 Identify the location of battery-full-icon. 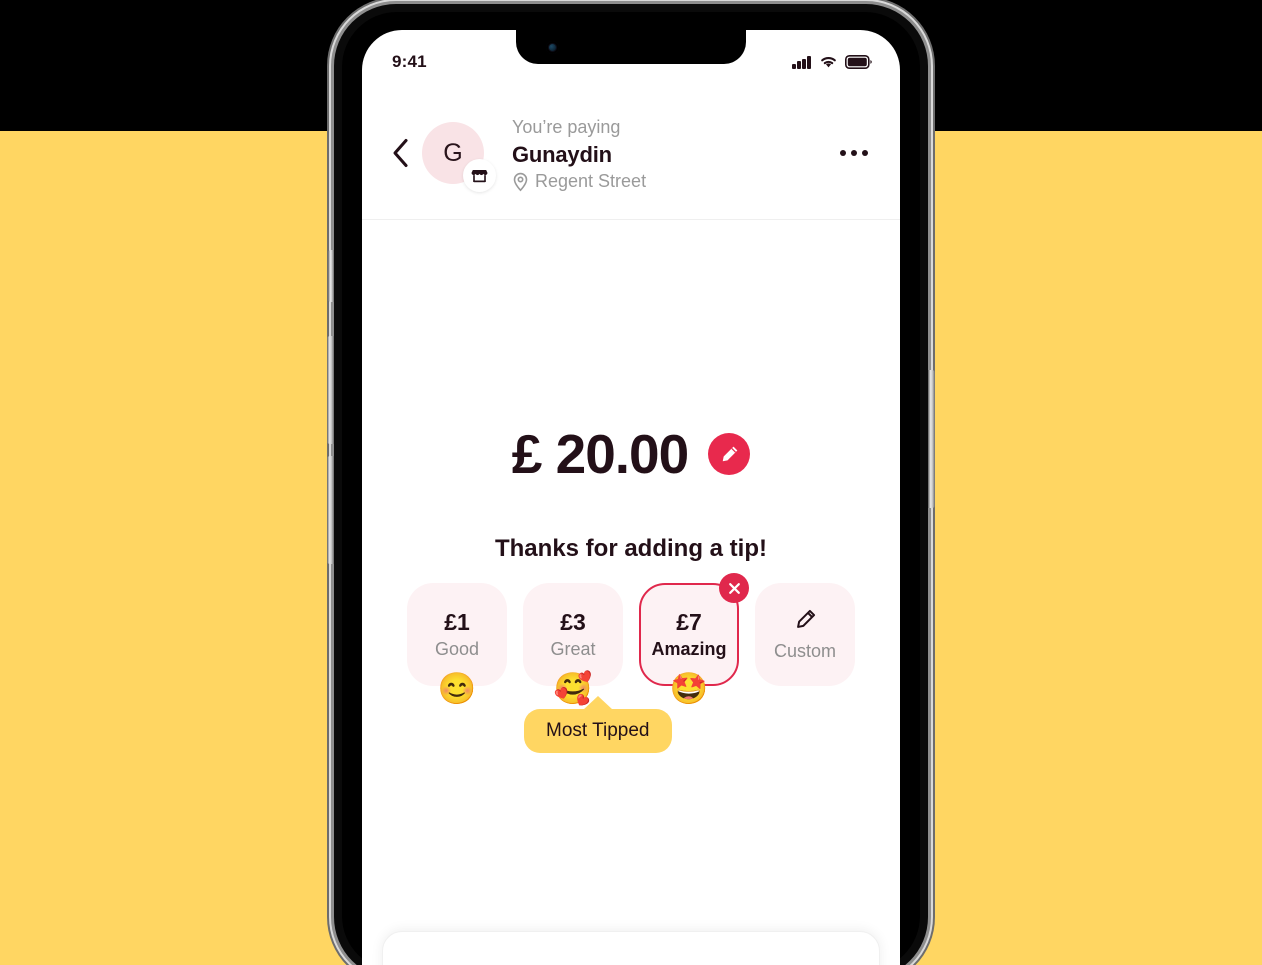
(858, 62).